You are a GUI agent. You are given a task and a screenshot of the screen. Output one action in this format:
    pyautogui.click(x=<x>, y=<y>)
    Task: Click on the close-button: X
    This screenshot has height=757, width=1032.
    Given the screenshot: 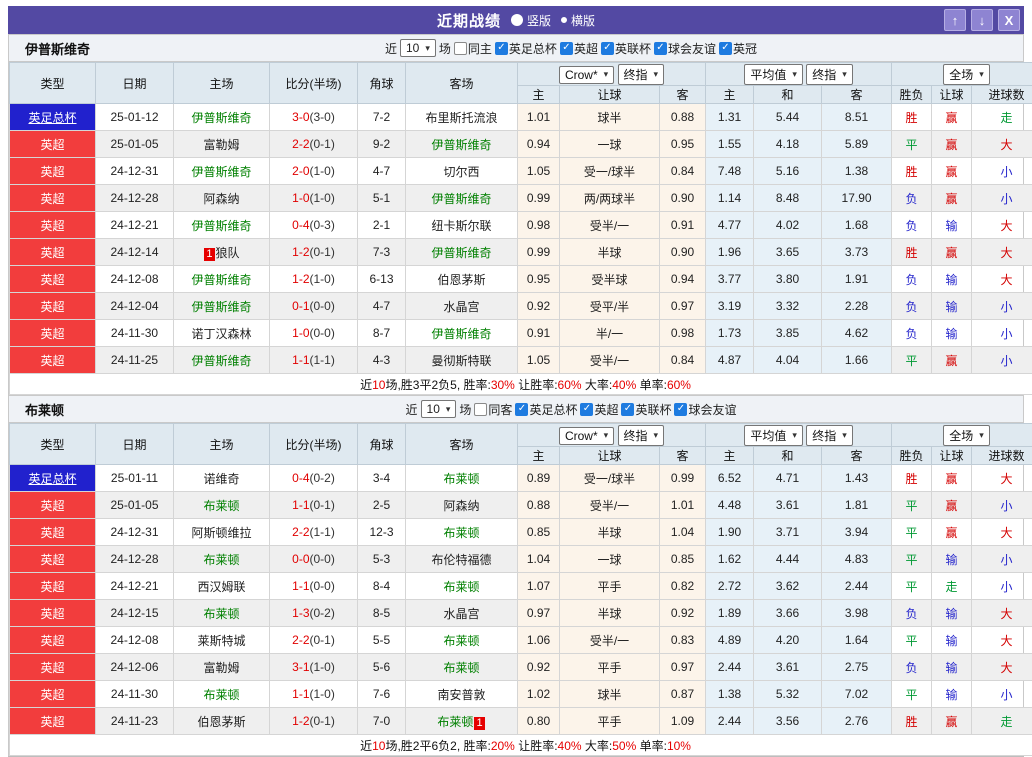 What is the action you would take?
    pyautogui.click(x=1009, y=20)
    